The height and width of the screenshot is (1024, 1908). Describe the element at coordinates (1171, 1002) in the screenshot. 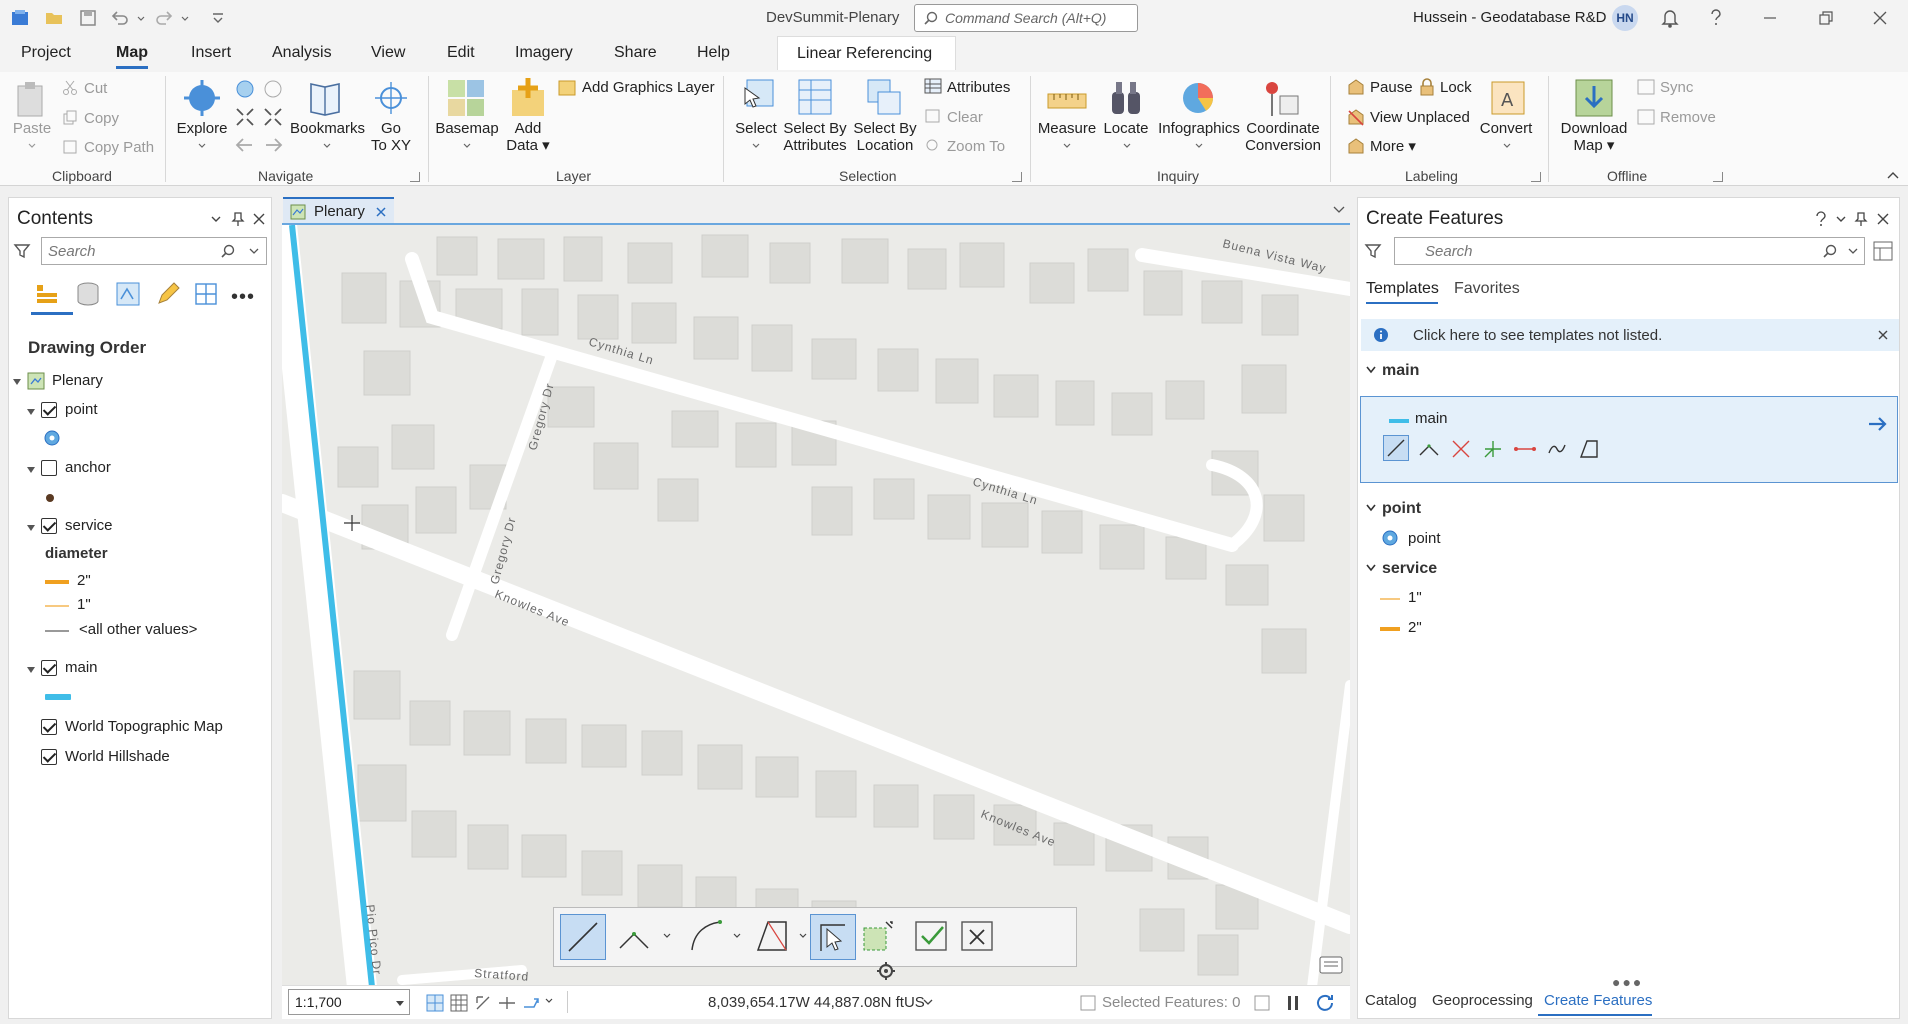

I see `selected-features-count: Selected Features: 0` at that location.